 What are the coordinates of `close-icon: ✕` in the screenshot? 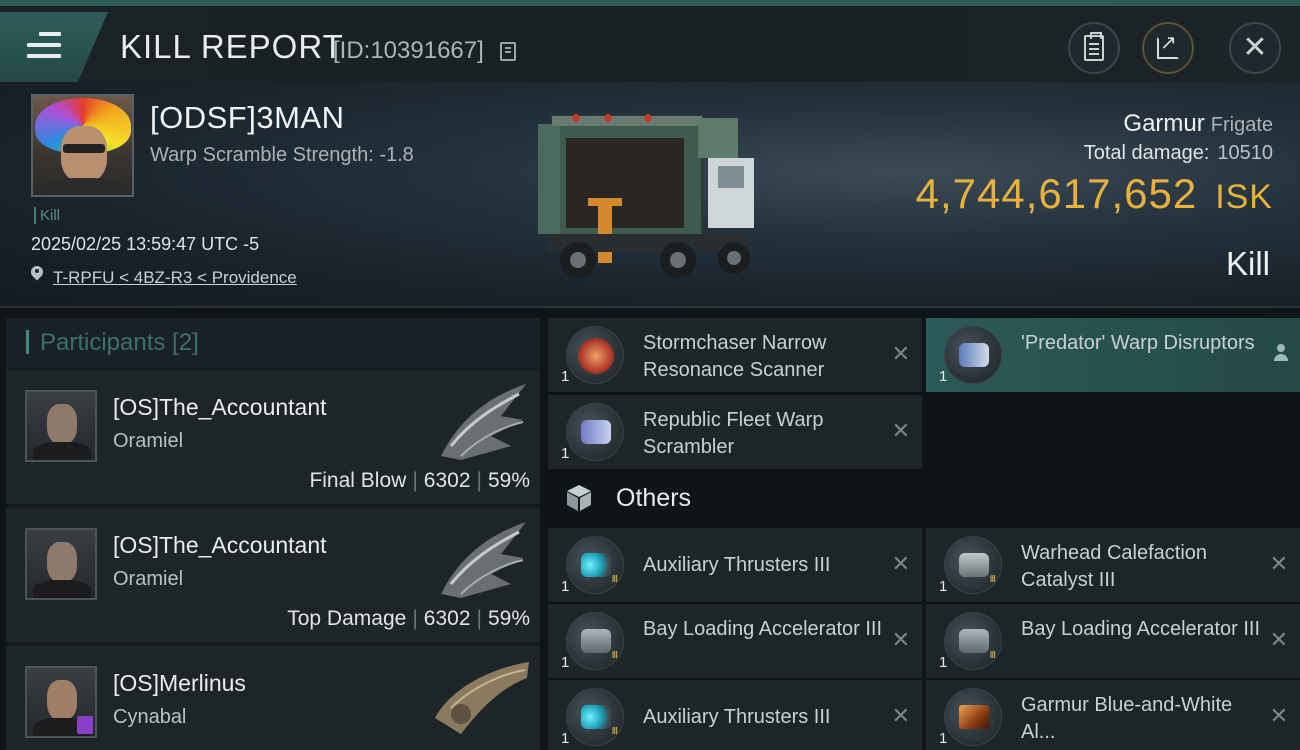 It's located at (1255, 47).